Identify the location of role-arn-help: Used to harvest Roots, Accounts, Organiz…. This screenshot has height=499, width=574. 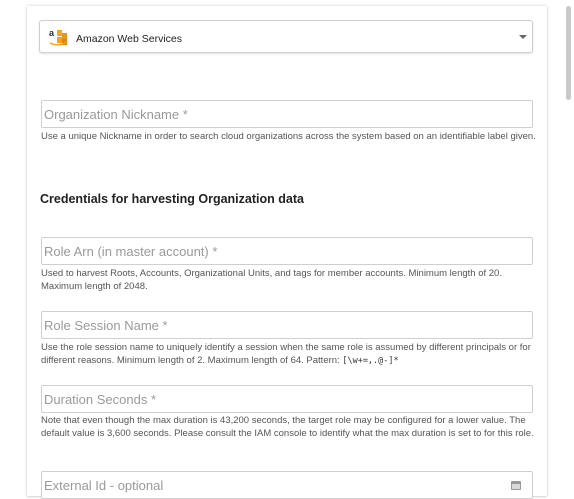
(271, 280).